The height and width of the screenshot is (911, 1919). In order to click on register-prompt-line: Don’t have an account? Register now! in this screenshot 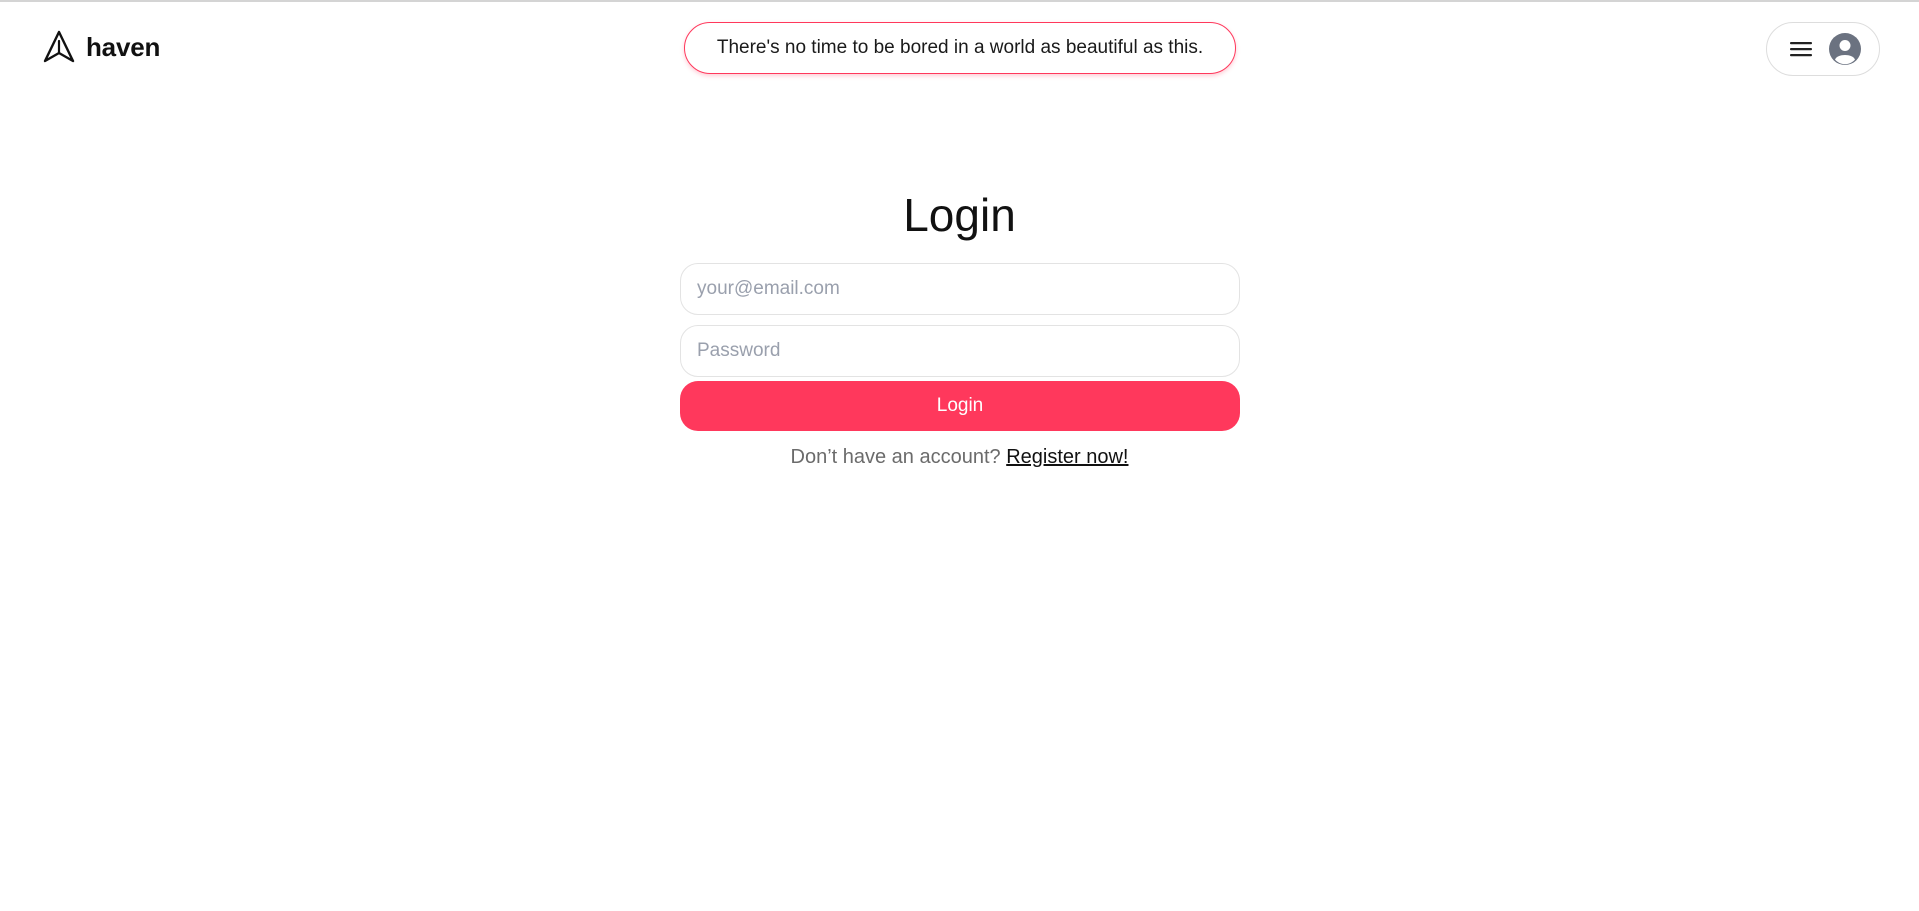, I will do `click(959, 457)`.